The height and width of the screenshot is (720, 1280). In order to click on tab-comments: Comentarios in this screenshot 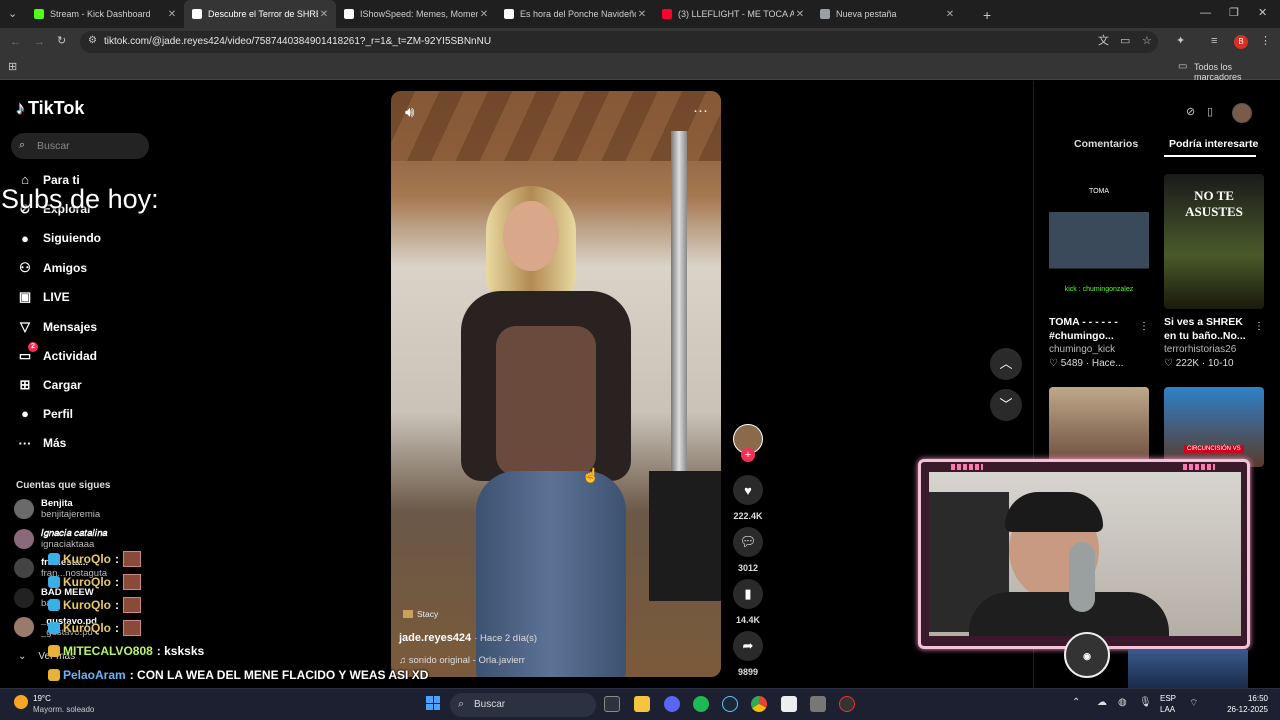, I will do `click(1106, 144)`.